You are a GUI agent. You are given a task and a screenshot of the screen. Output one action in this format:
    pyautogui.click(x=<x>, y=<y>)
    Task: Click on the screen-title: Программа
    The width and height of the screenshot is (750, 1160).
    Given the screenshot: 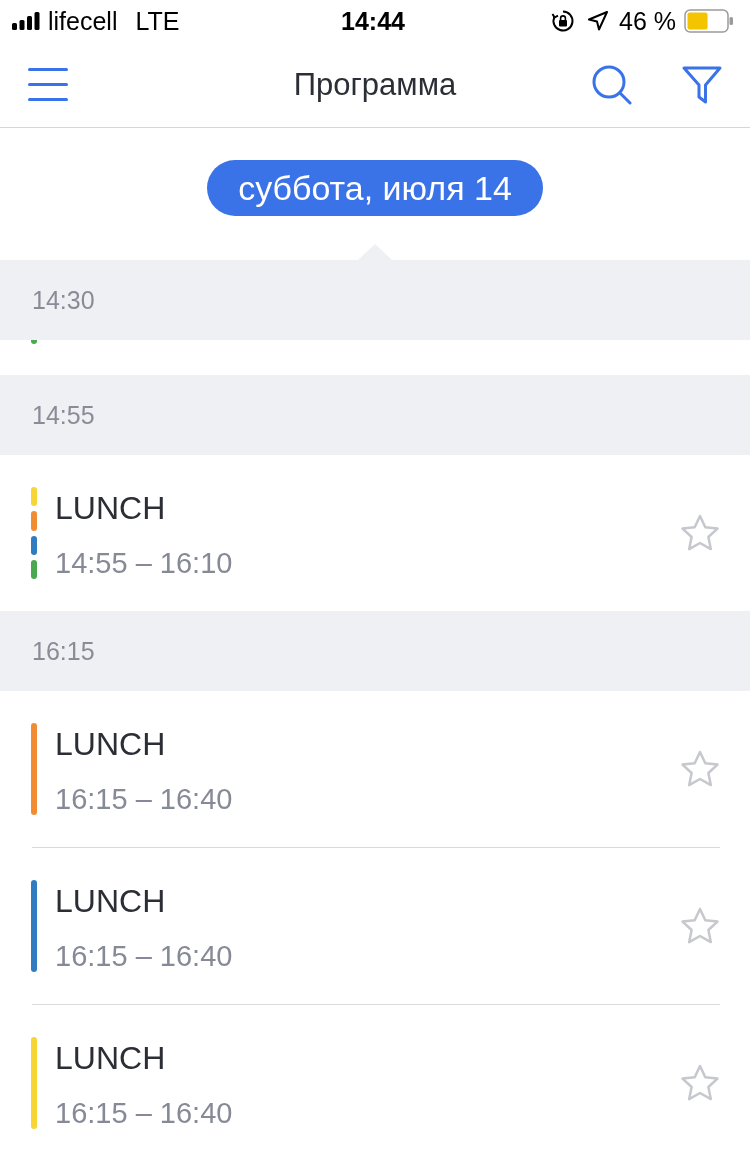 What is the action you would take?
    pyautogui.click(x=375, y=84)
    